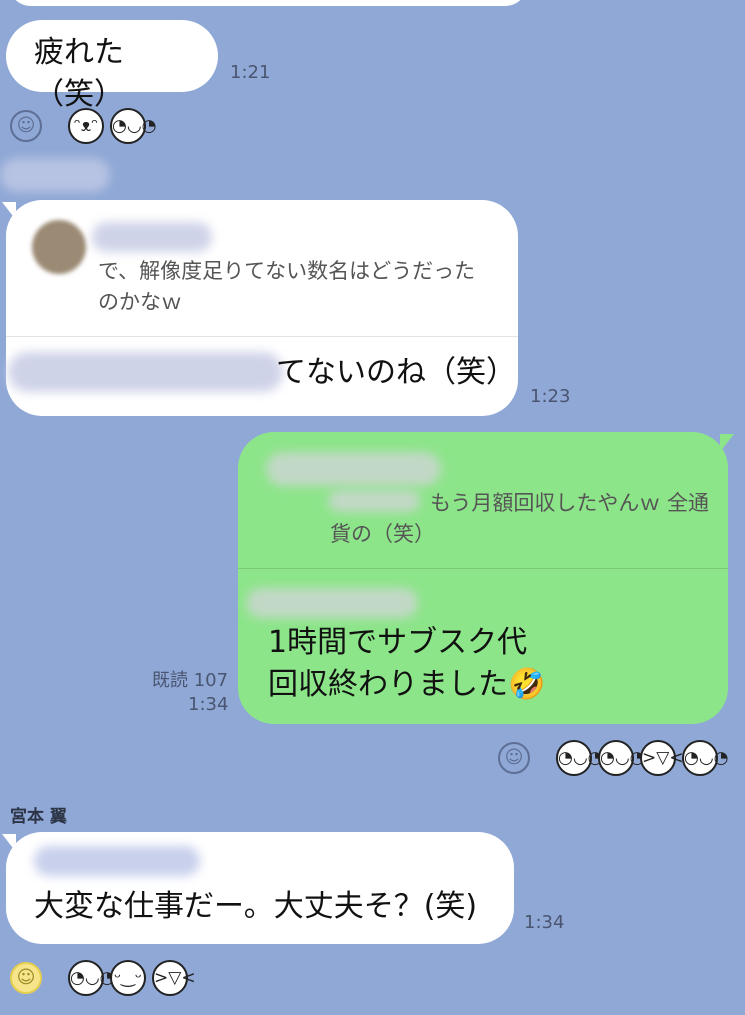  I want to click on redacted-area, so click(55, 175).